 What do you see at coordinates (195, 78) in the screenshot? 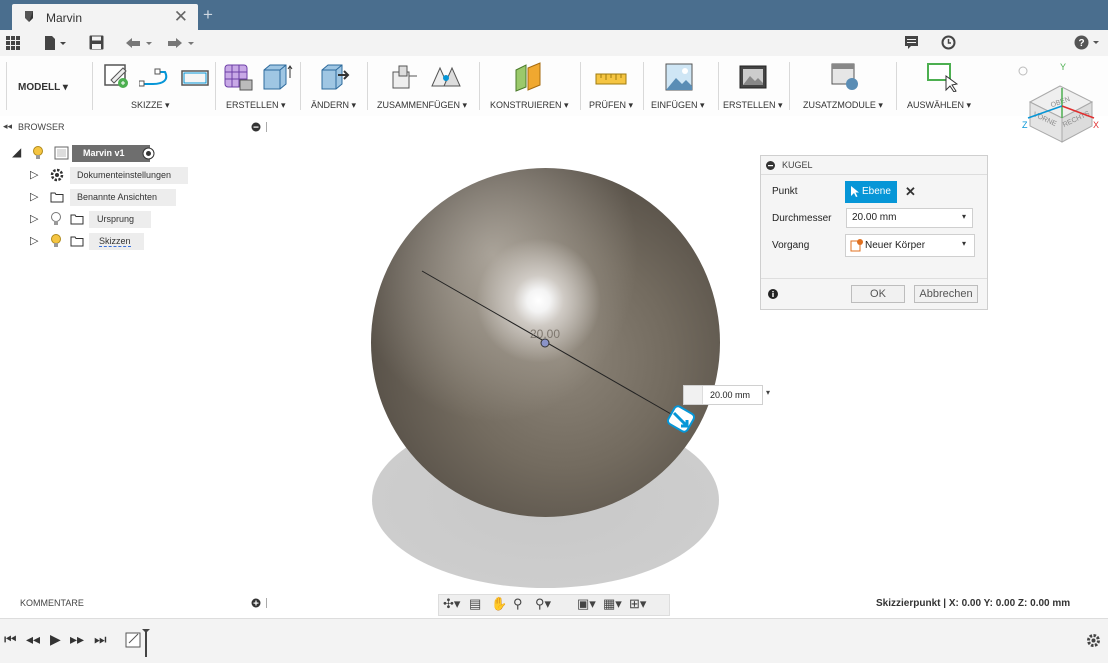
I see `rectangle-icon` at bounding box center [195, 78].